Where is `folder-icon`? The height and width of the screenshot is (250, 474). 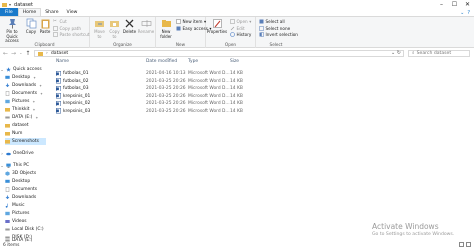 folder-icon is located at coordinates (7, 126).